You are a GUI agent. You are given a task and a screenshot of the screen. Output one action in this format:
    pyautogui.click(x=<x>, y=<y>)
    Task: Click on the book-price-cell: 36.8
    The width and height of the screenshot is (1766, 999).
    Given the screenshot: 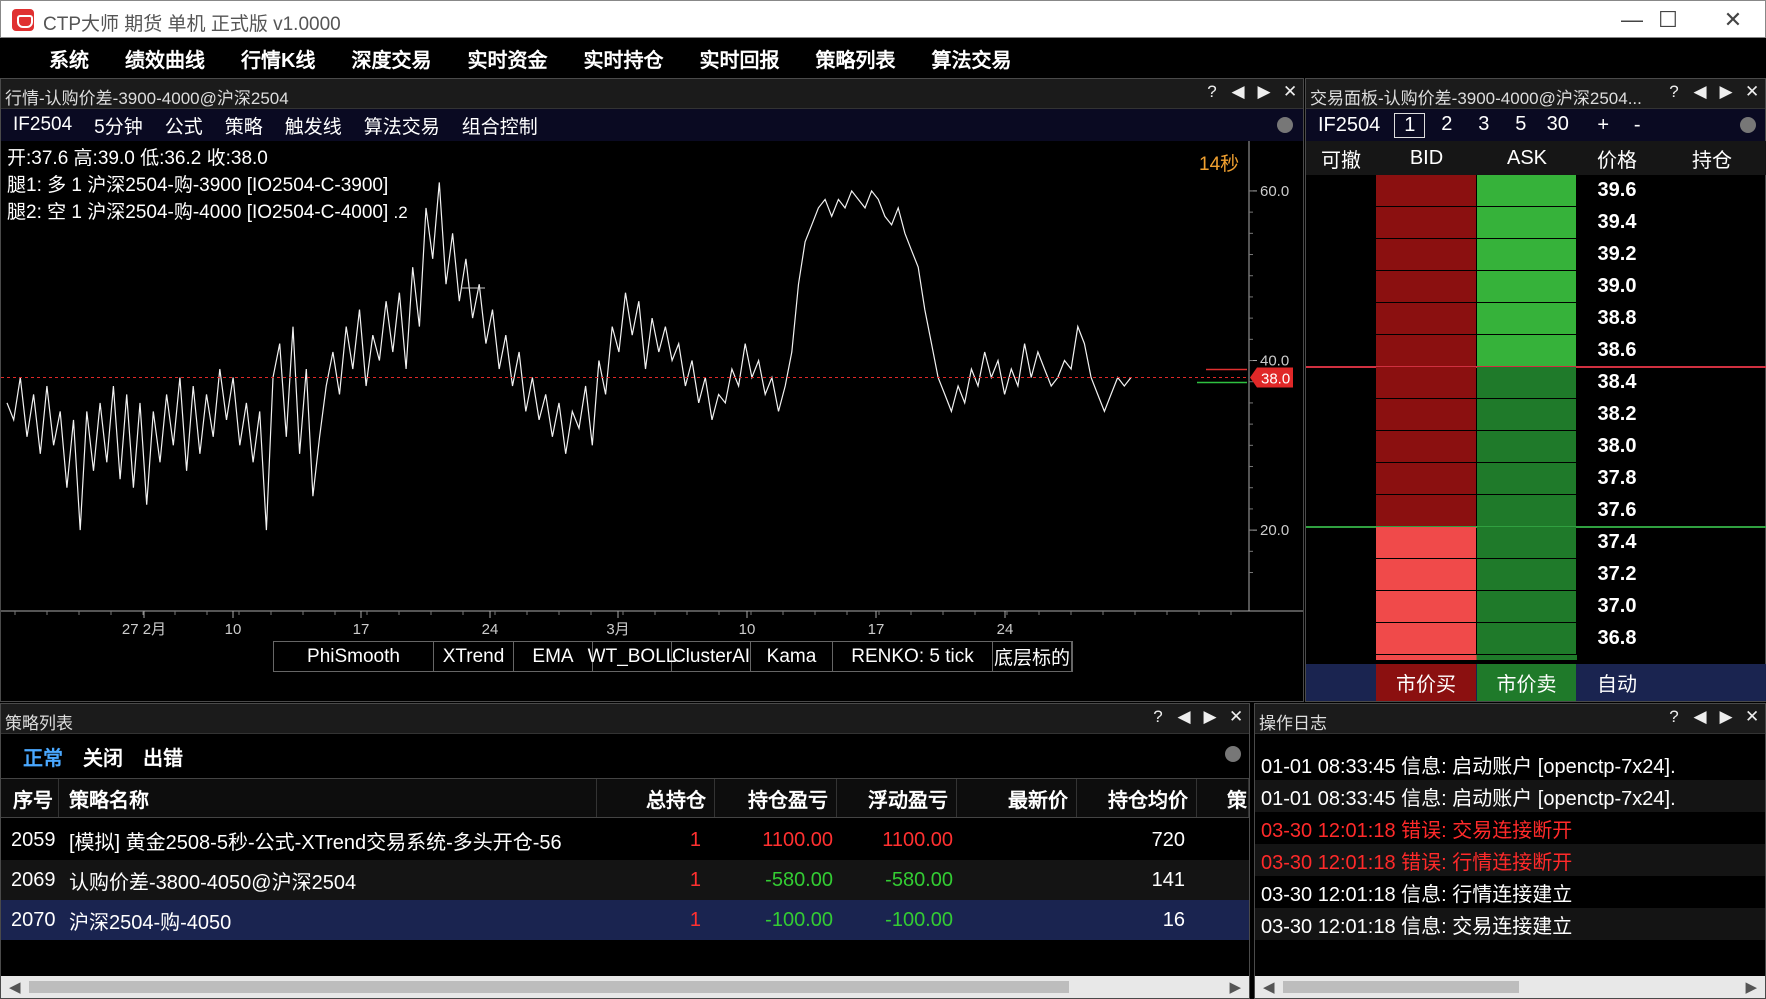 What is the action you would take?
    pyautogui.click(x=1617, y=638)
    